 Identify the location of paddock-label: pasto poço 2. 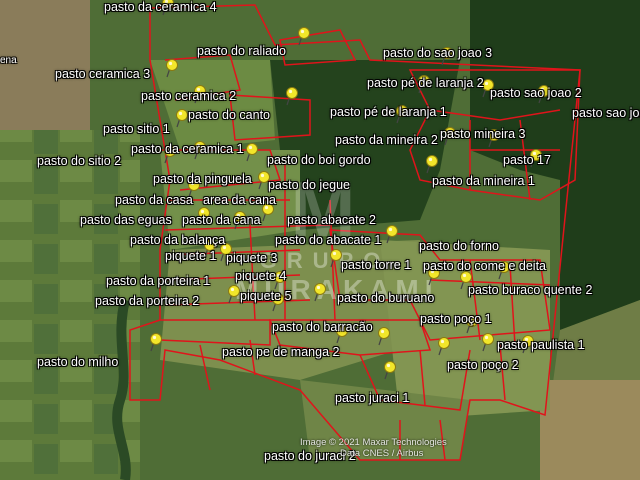
(483, 365).